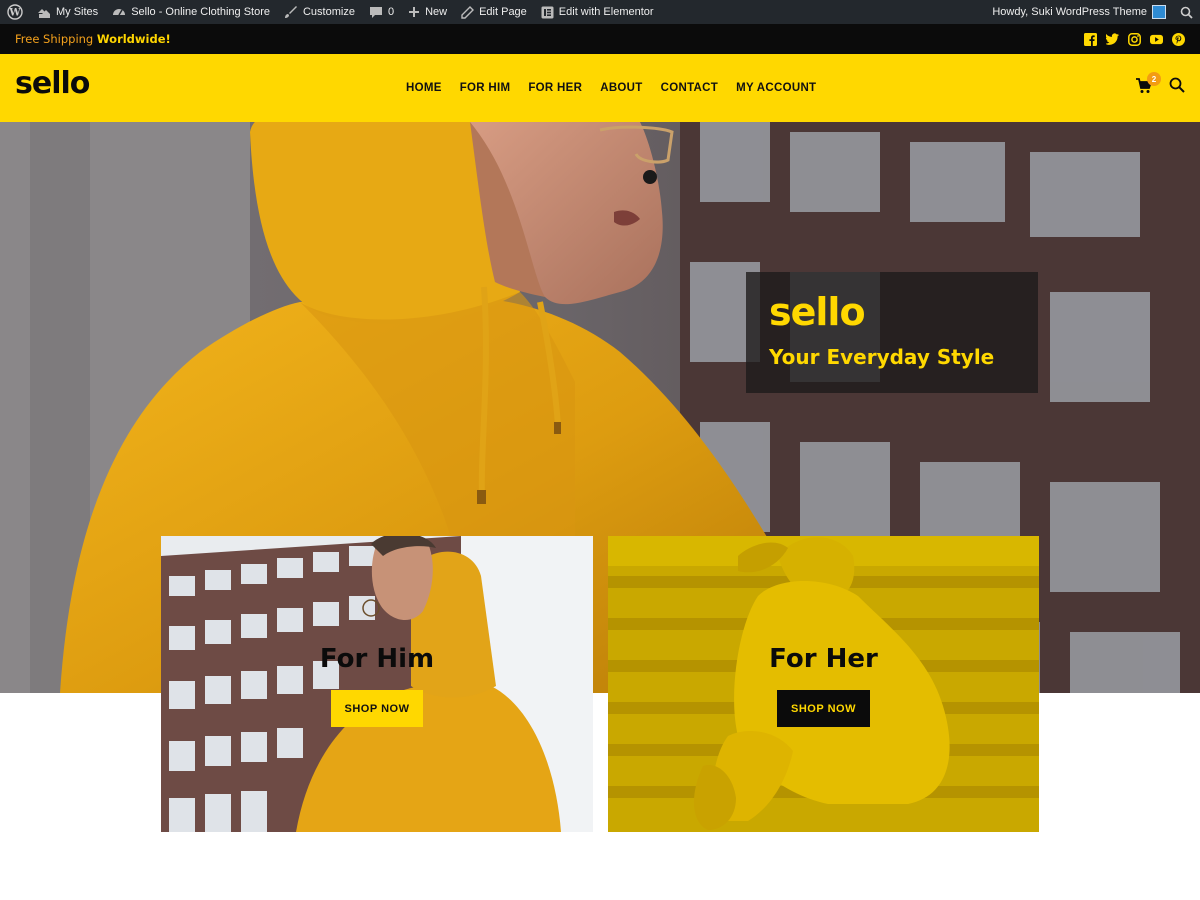 The width and height of the screenshot is (1200, 900). I want to click on for-him-photo, so click(377, 684).